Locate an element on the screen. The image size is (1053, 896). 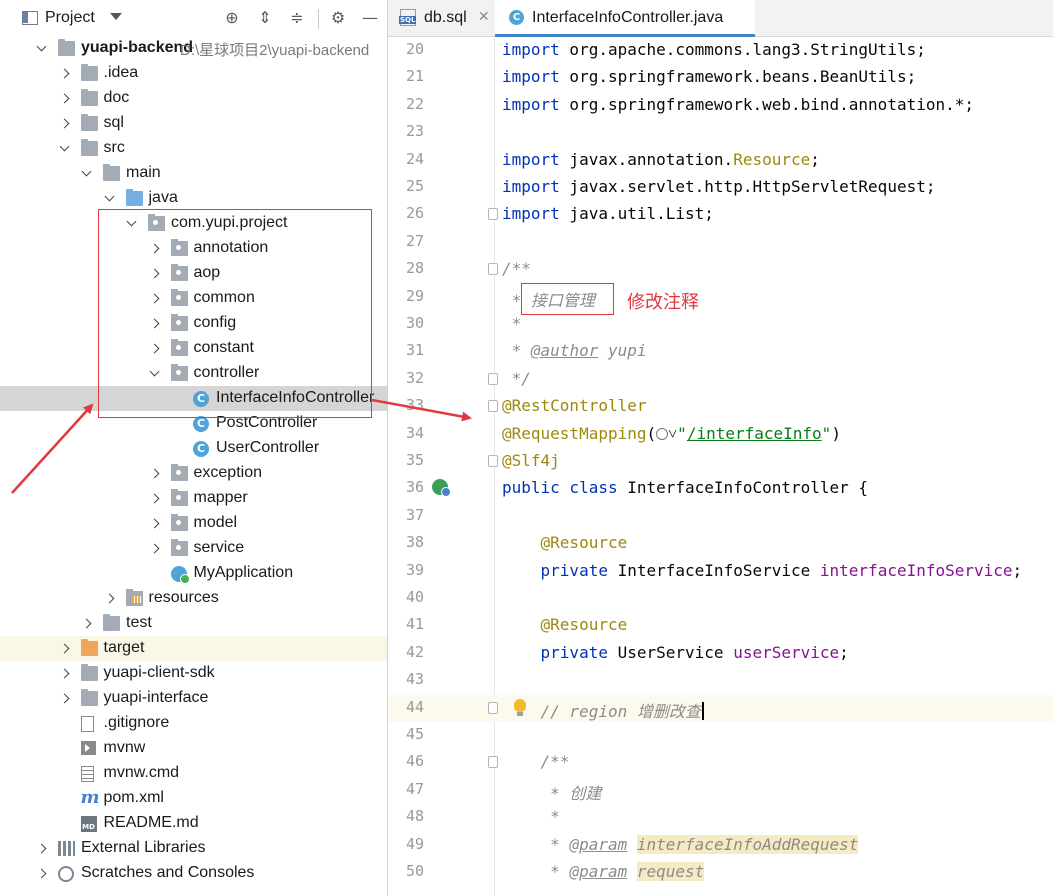
line-number: 23 is located at coordinates (406, 131).